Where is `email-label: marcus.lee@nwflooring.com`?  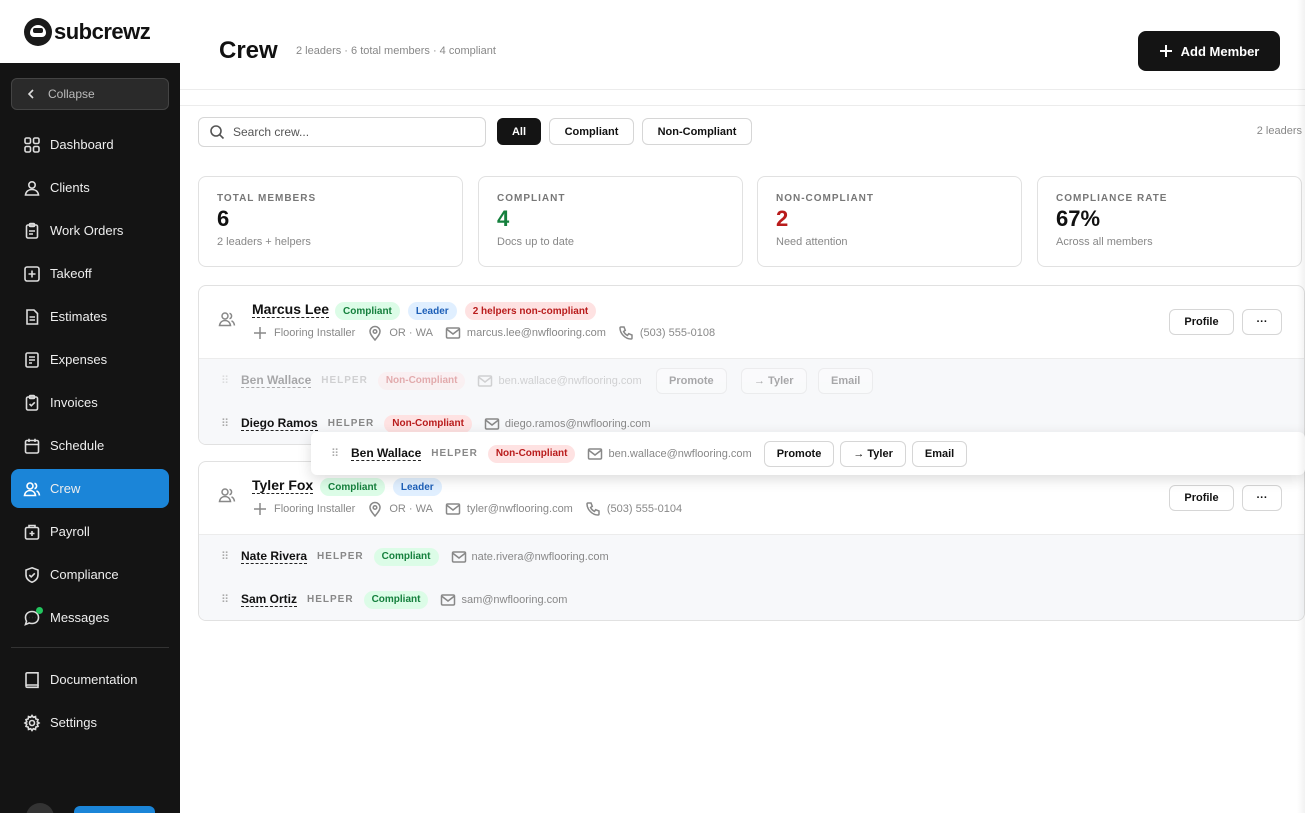 email-label: marcus.lee@nwflooring.com is located at coordinates (536, 333).